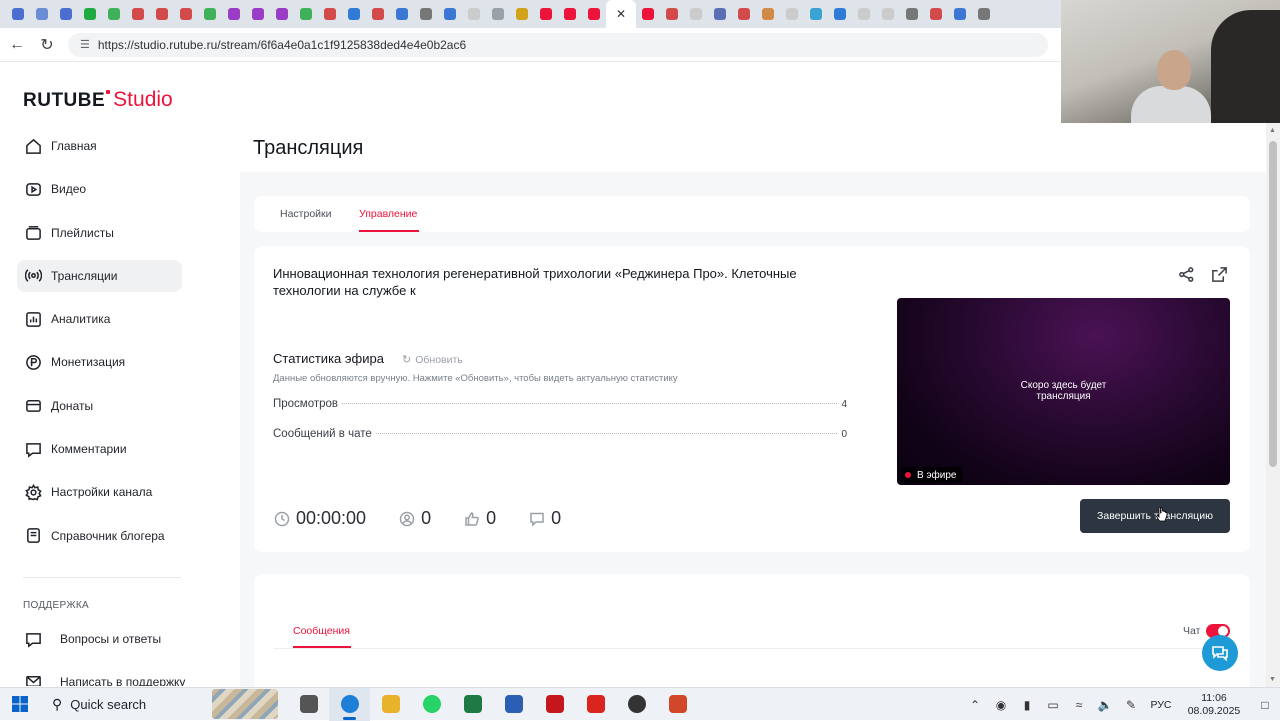  Describe the element at coordinates (1155, 516) in the screenshot. I see `end-stream-button: Завершить трансляцию` at that location.